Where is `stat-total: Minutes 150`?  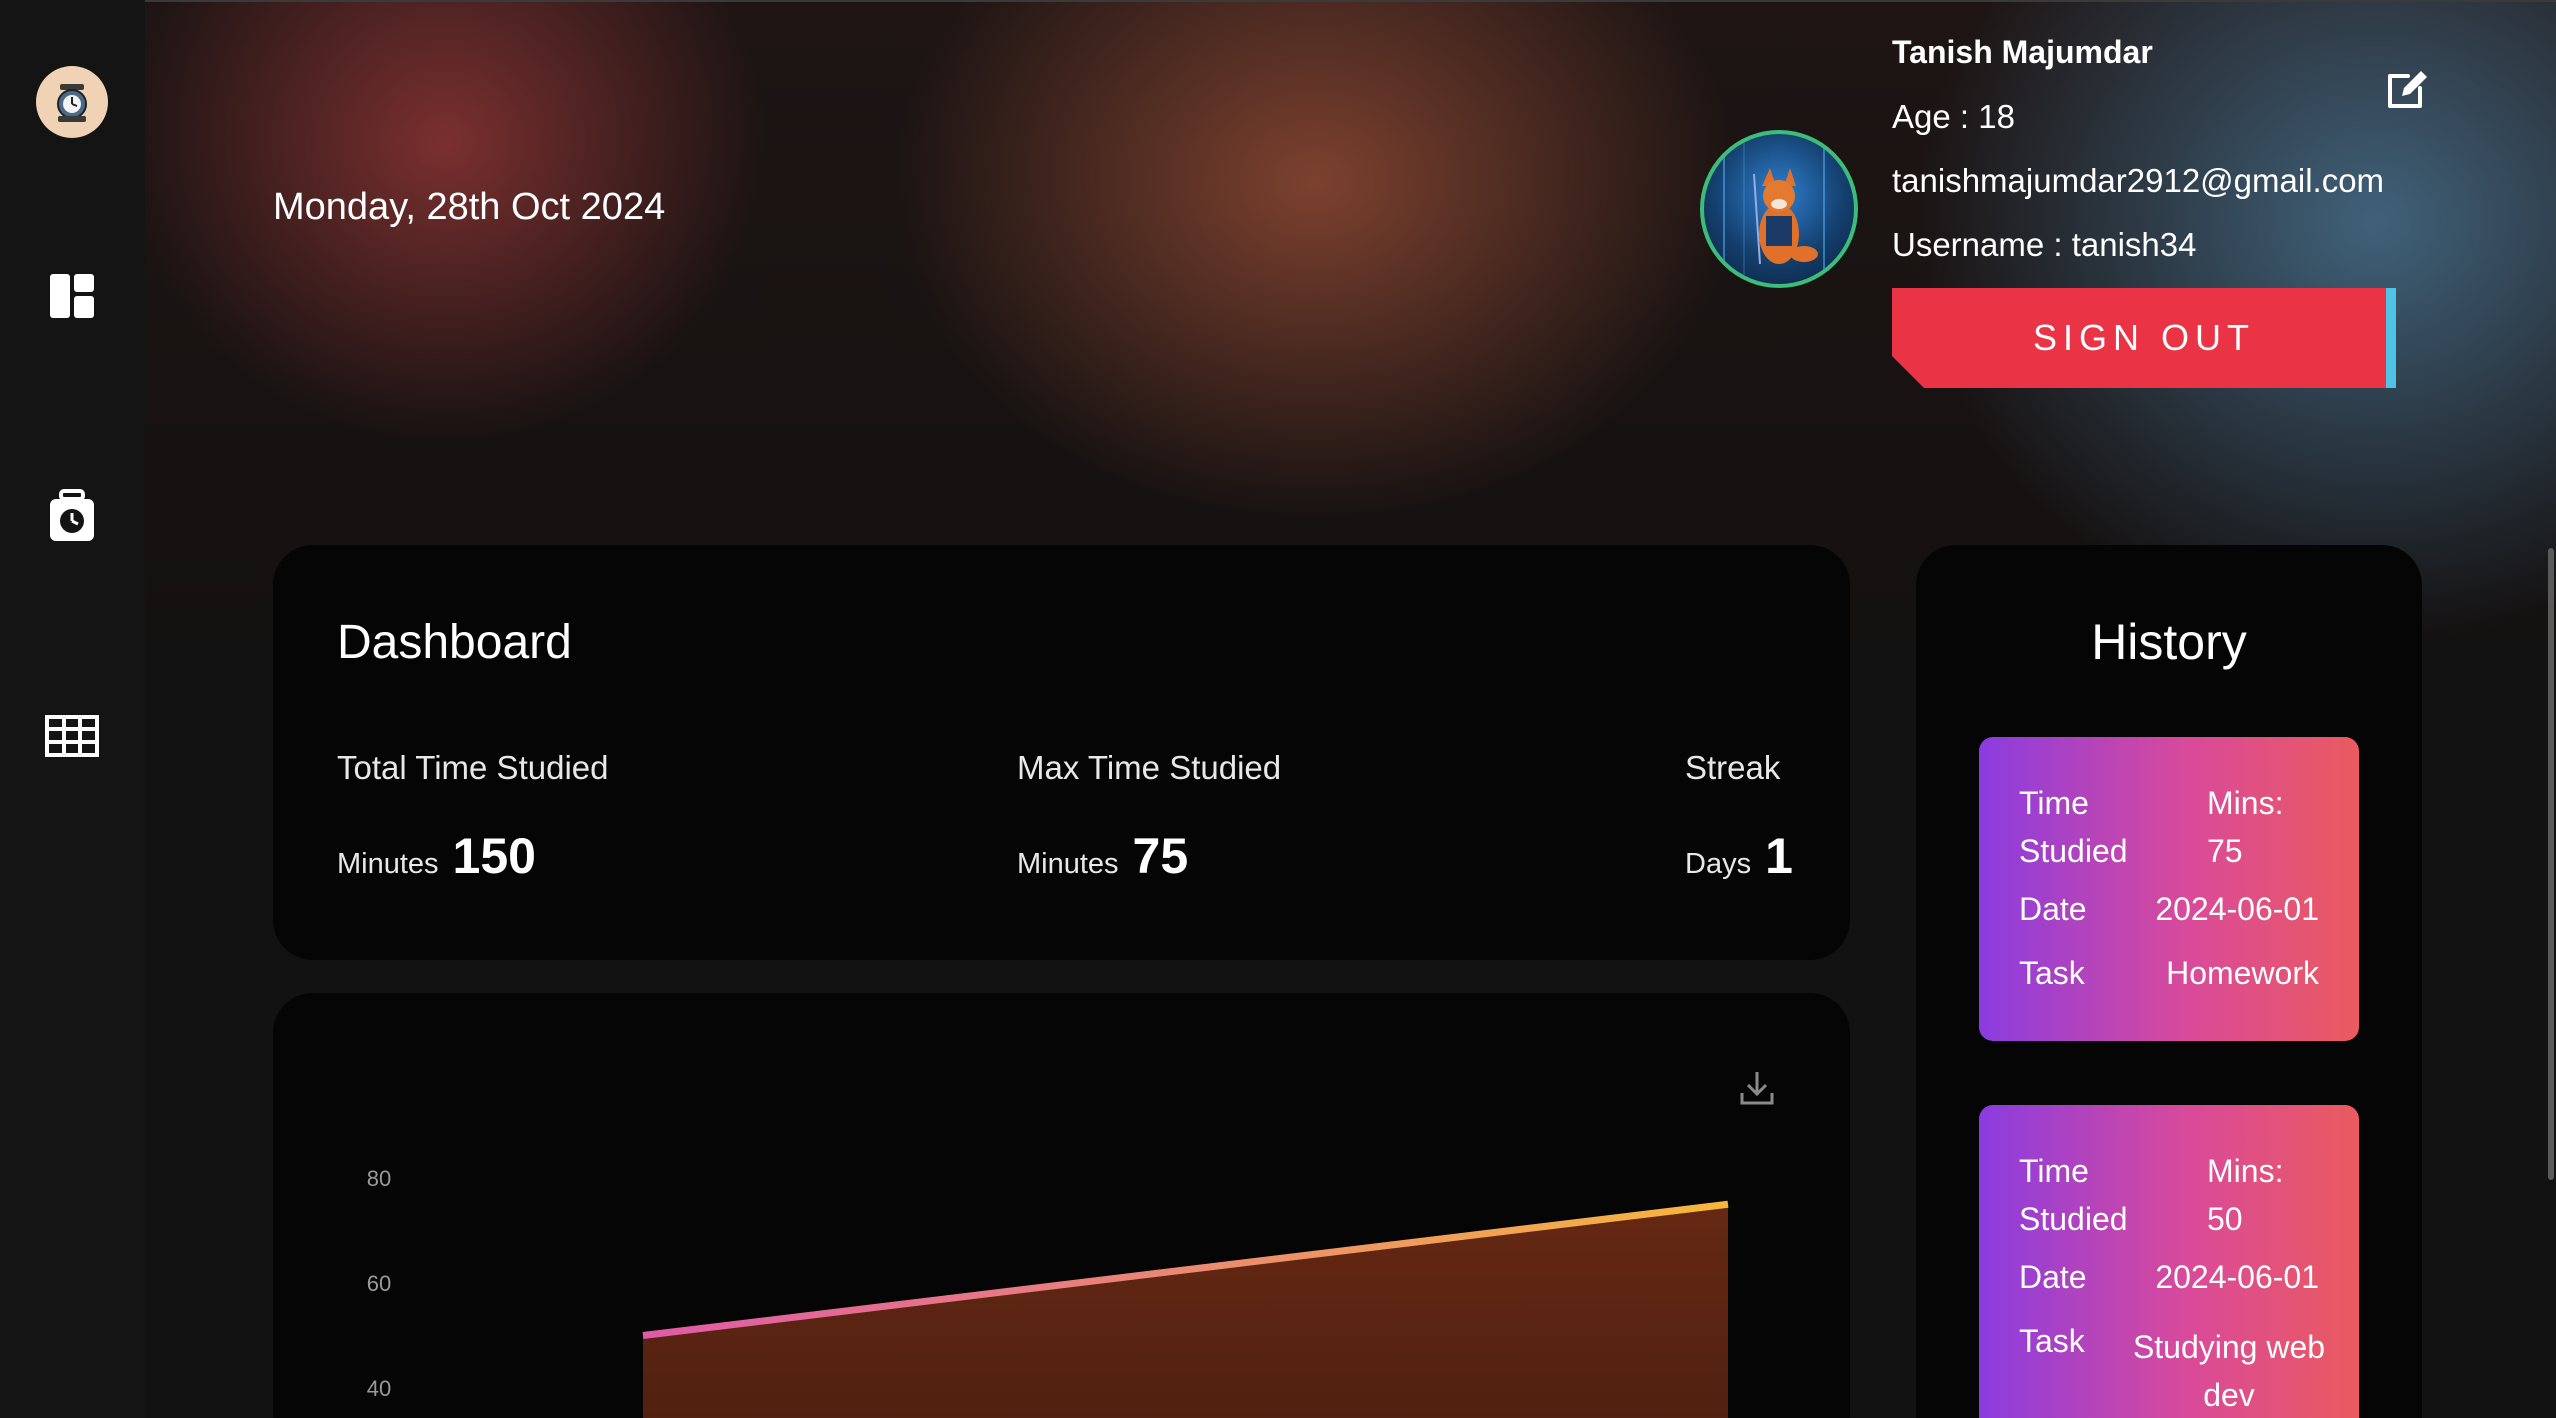 stat-total: Minutes 150 is located at coordinates (436, 856).